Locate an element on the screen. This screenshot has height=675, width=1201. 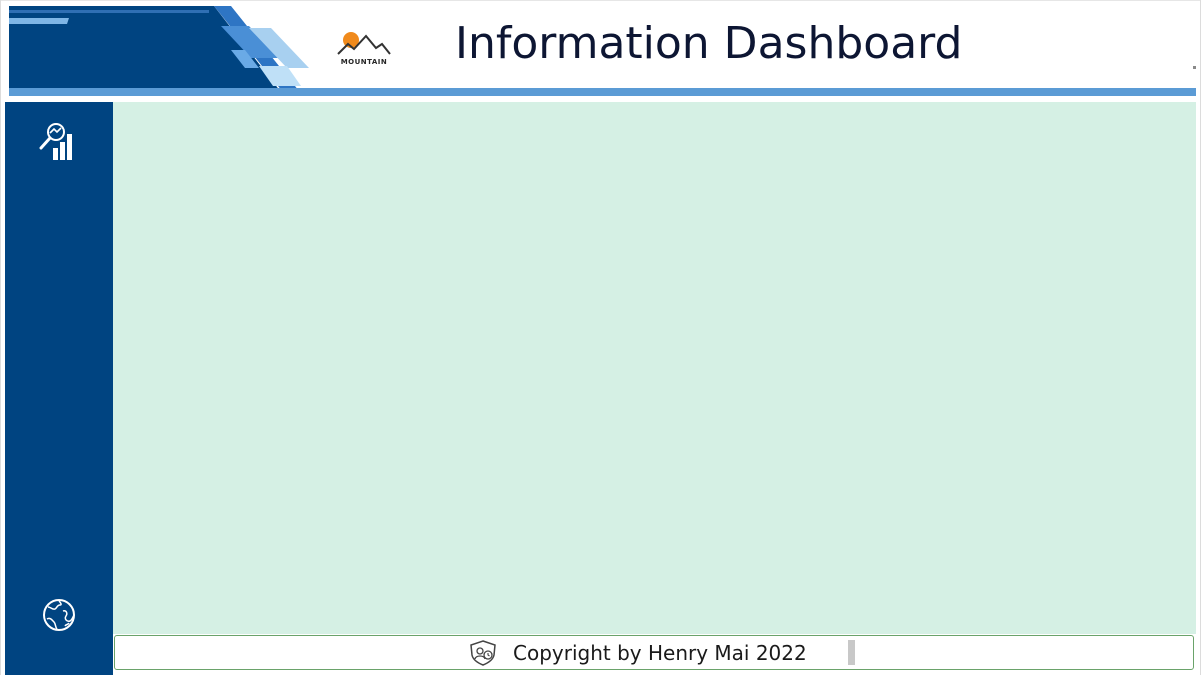
top-border is located at coordinates (600, 0).